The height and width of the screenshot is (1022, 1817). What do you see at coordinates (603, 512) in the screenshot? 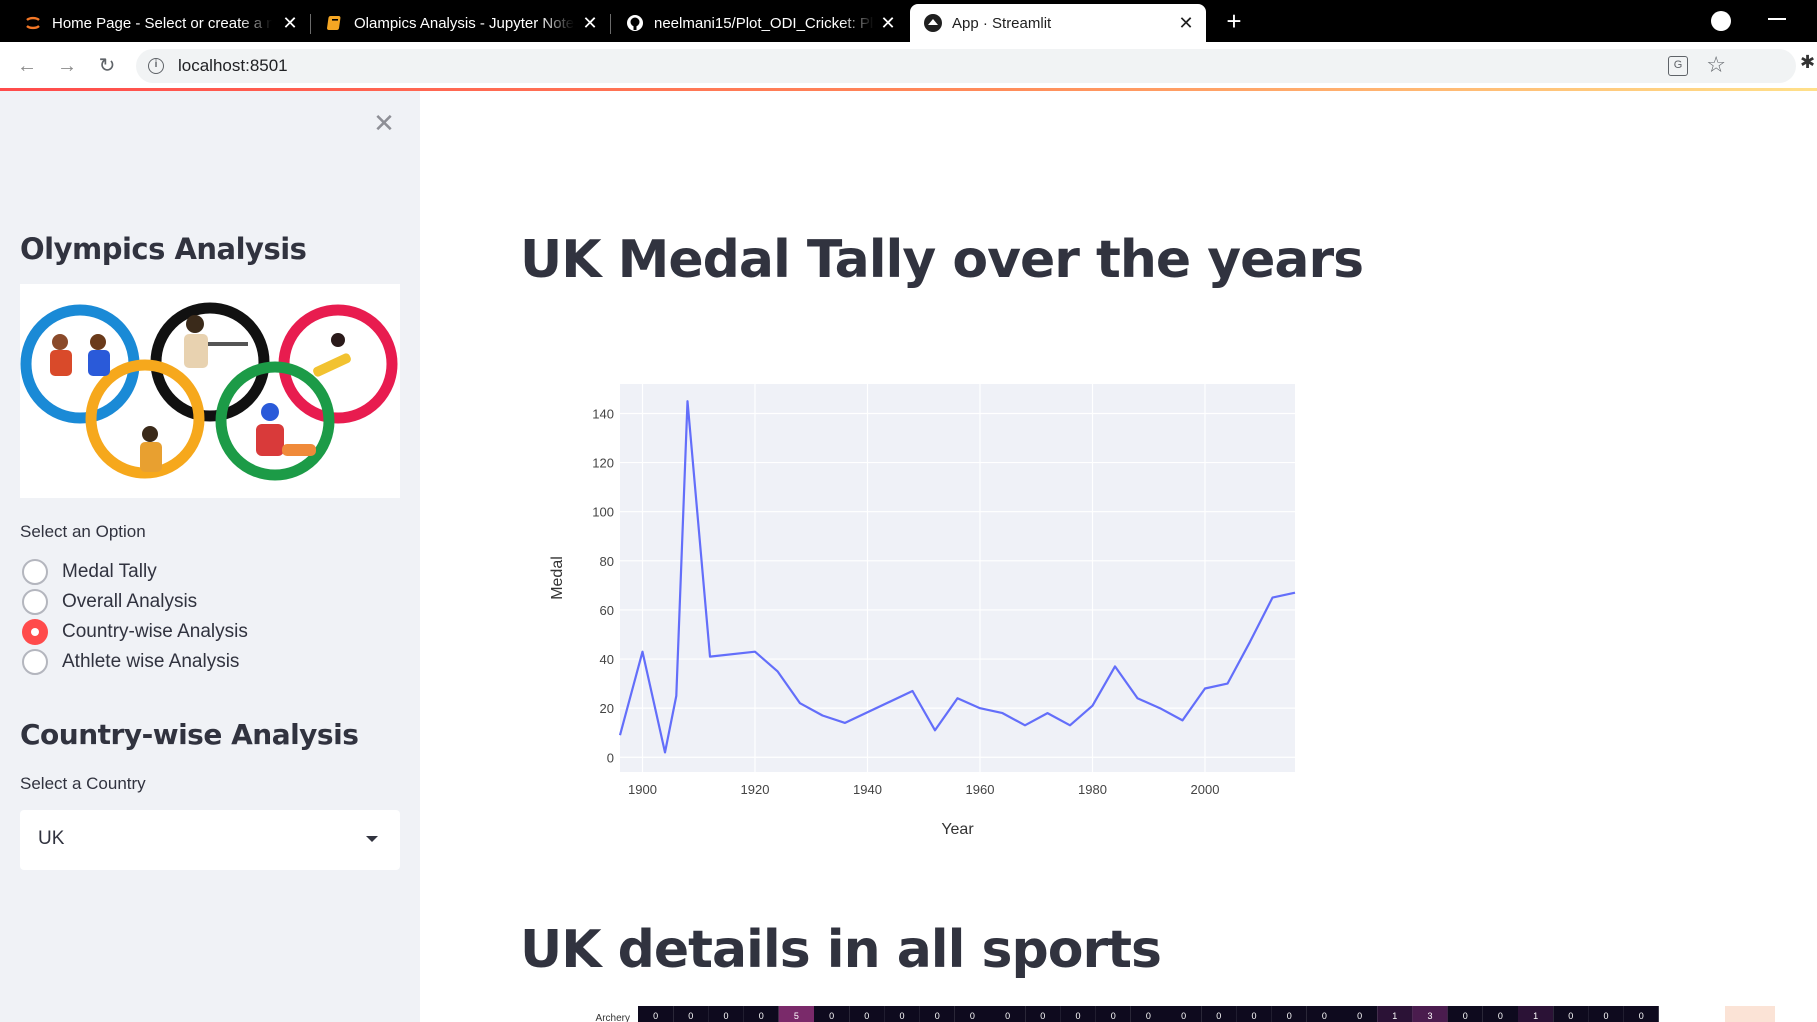
I see `y-tick-label: 100` at bounding box center [603, 512].